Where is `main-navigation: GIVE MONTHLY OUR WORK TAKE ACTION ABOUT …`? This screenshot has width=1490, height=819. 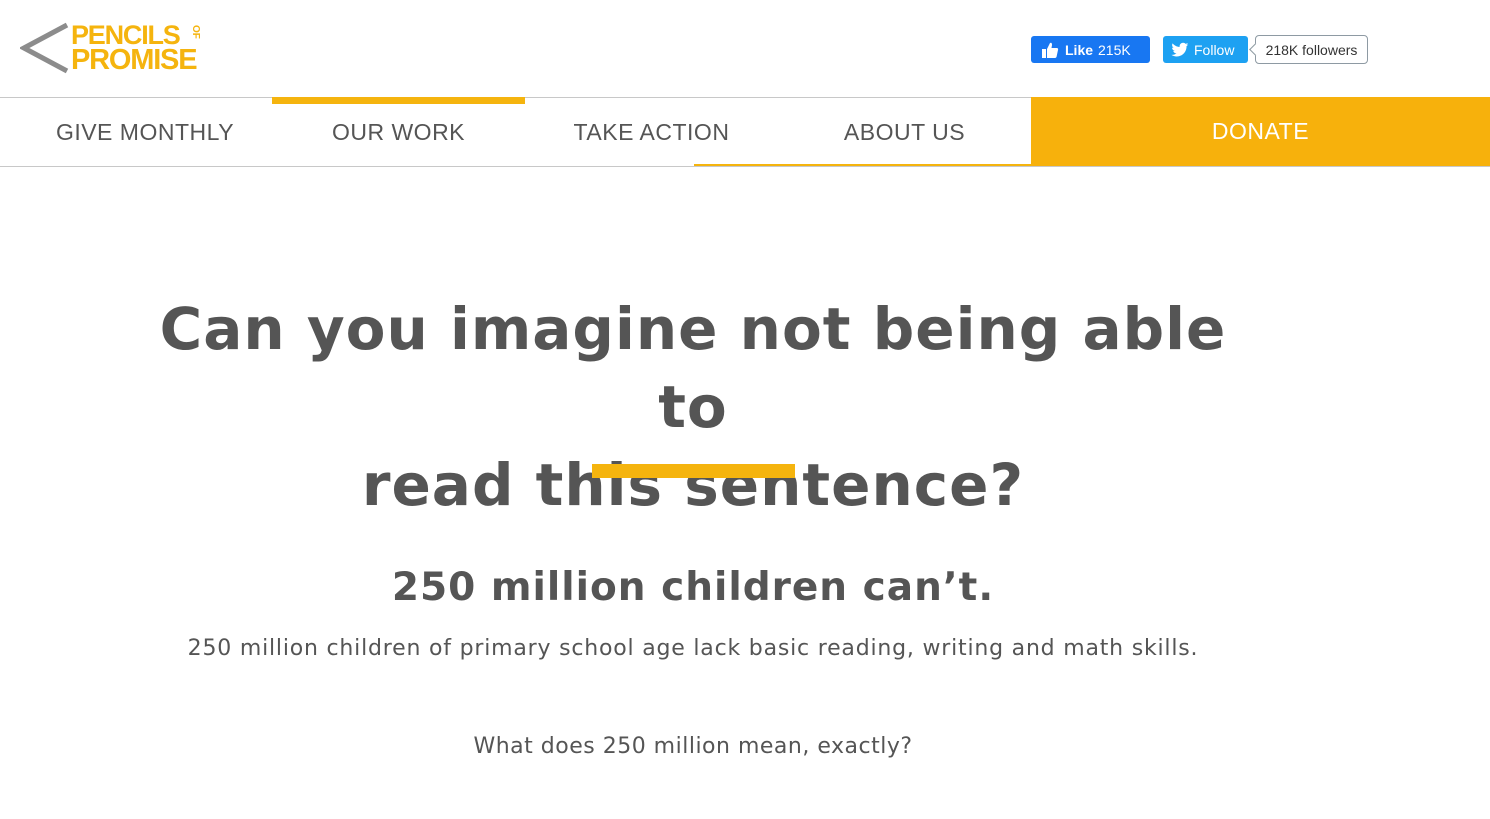
main-navigation: GIVE MONTHLY OUR WORK TAKE ACTION ABOUT … is located at coordinates (745, 132).